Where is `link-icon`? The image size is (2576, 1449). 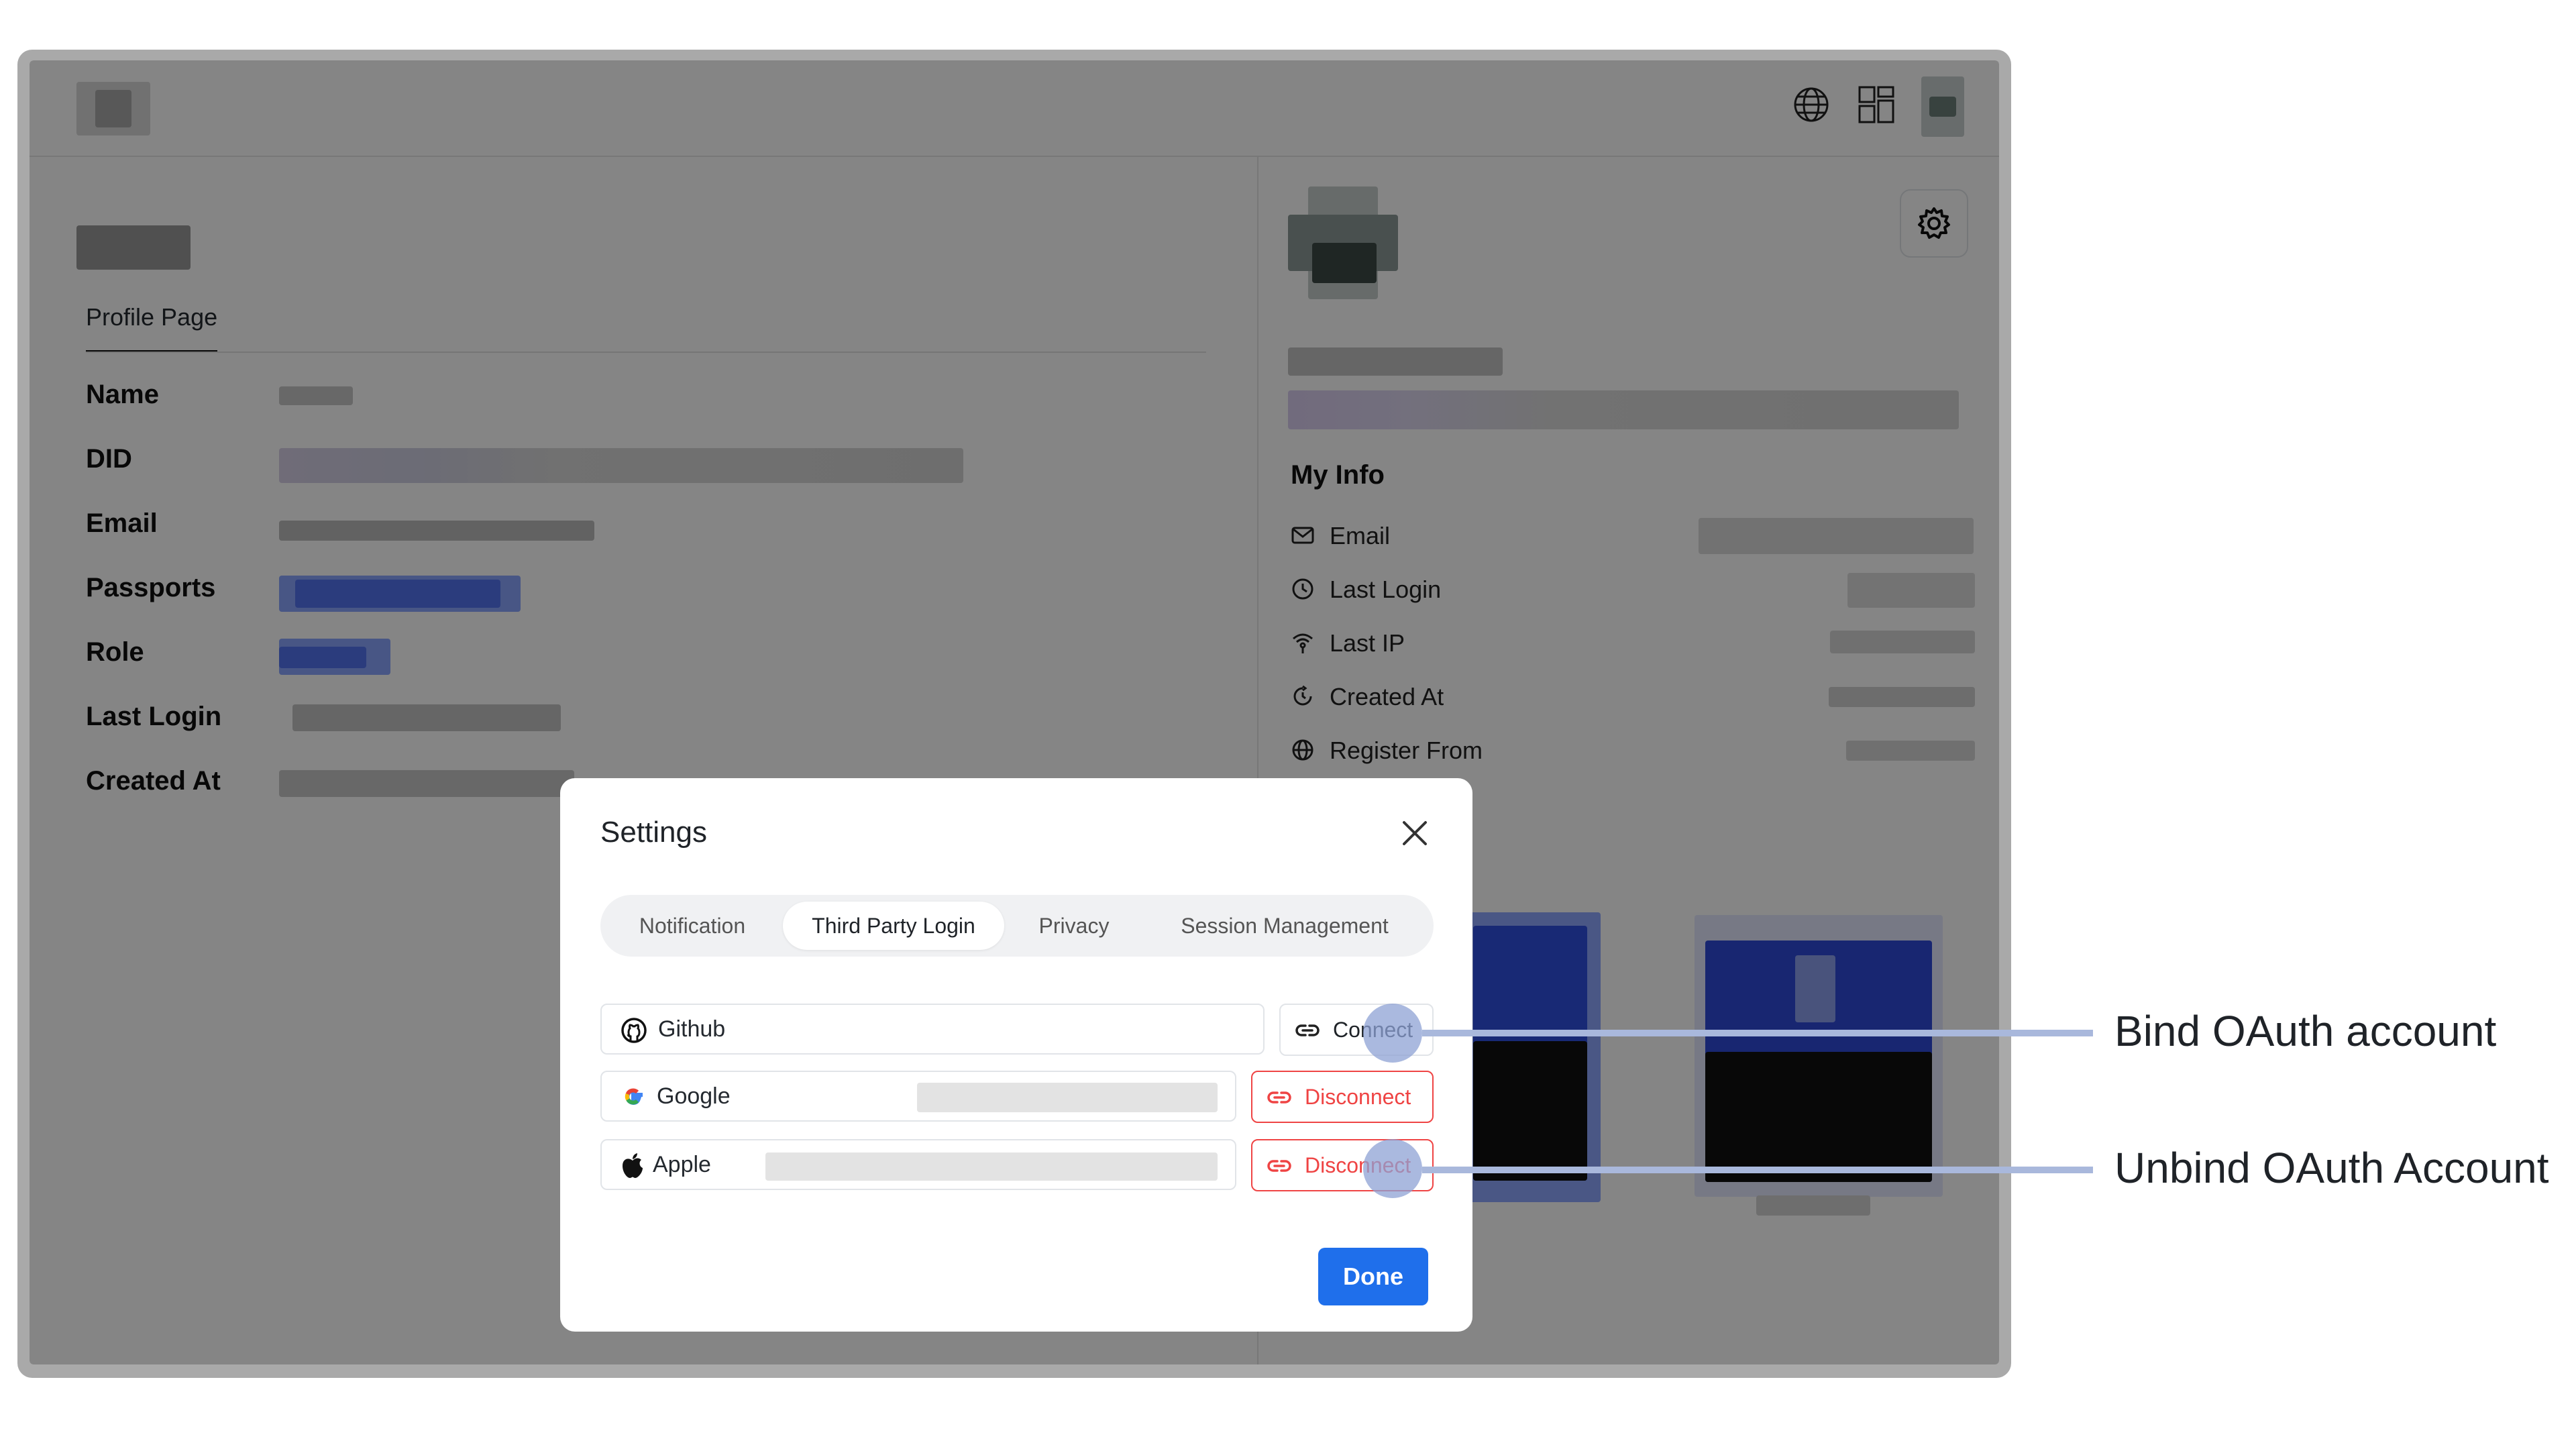
link-icon is located at coordinates (1307, 1030).